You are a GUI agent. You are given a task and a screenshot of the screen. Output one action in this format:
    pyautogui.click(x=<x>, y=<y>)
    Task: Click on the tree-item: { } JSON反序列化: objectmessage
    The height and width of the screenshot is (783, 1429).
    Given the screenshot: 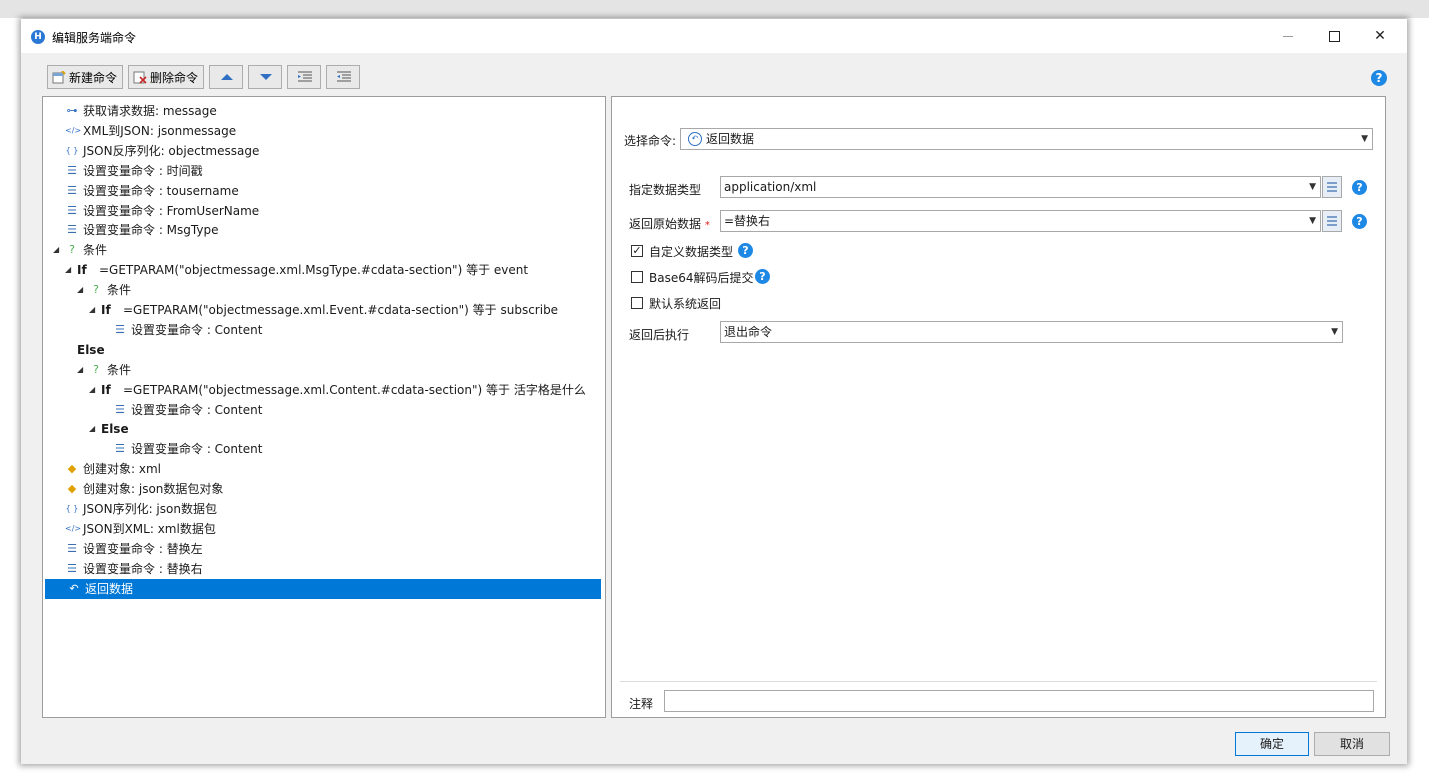 What is the action you would take?
    pyautogui.click(x=323, y=151)
    